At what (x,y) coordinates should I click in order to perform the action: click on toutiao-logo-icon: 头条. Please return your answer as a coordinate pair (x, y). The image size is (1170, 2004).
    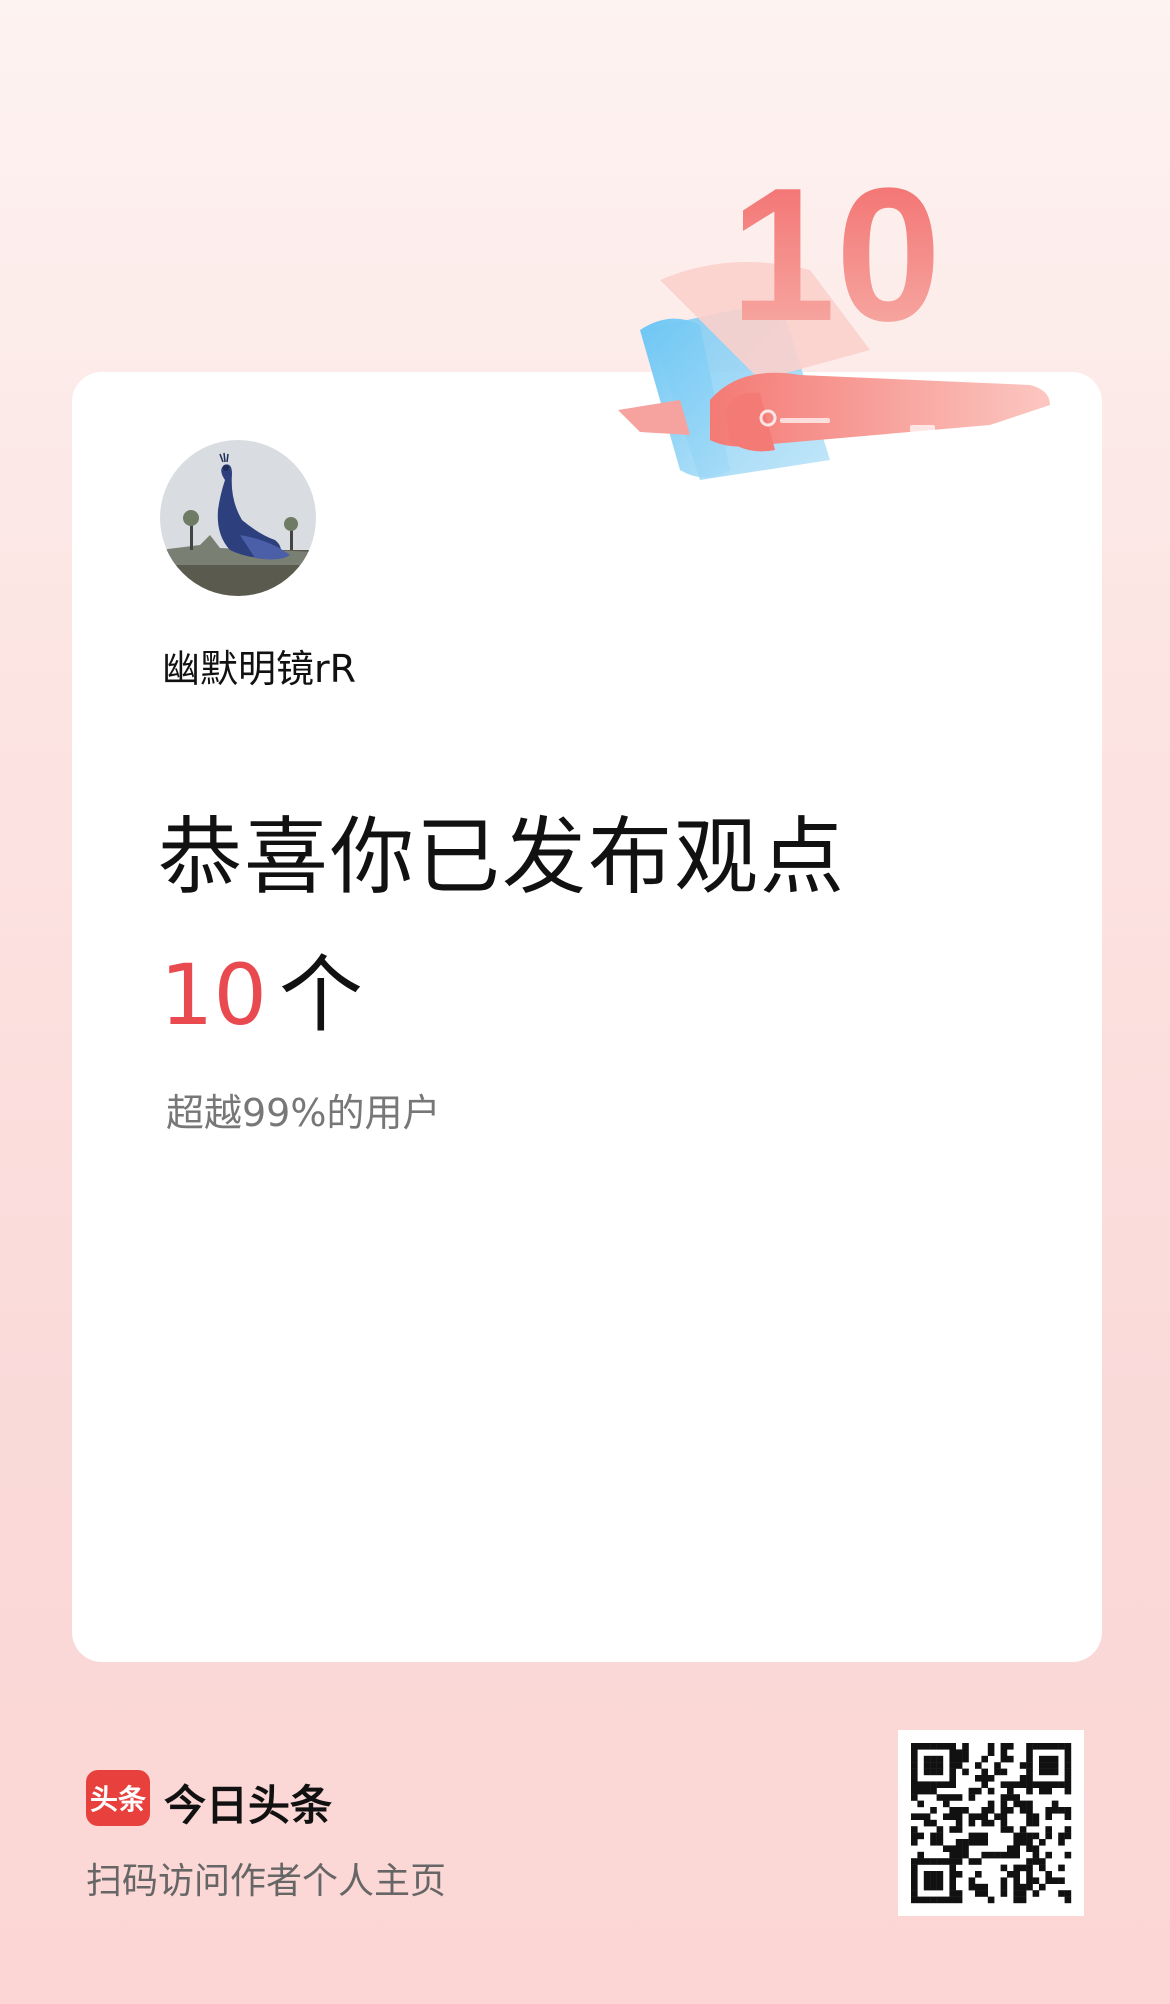
    Looking at the image, I should click on (118, 1798).